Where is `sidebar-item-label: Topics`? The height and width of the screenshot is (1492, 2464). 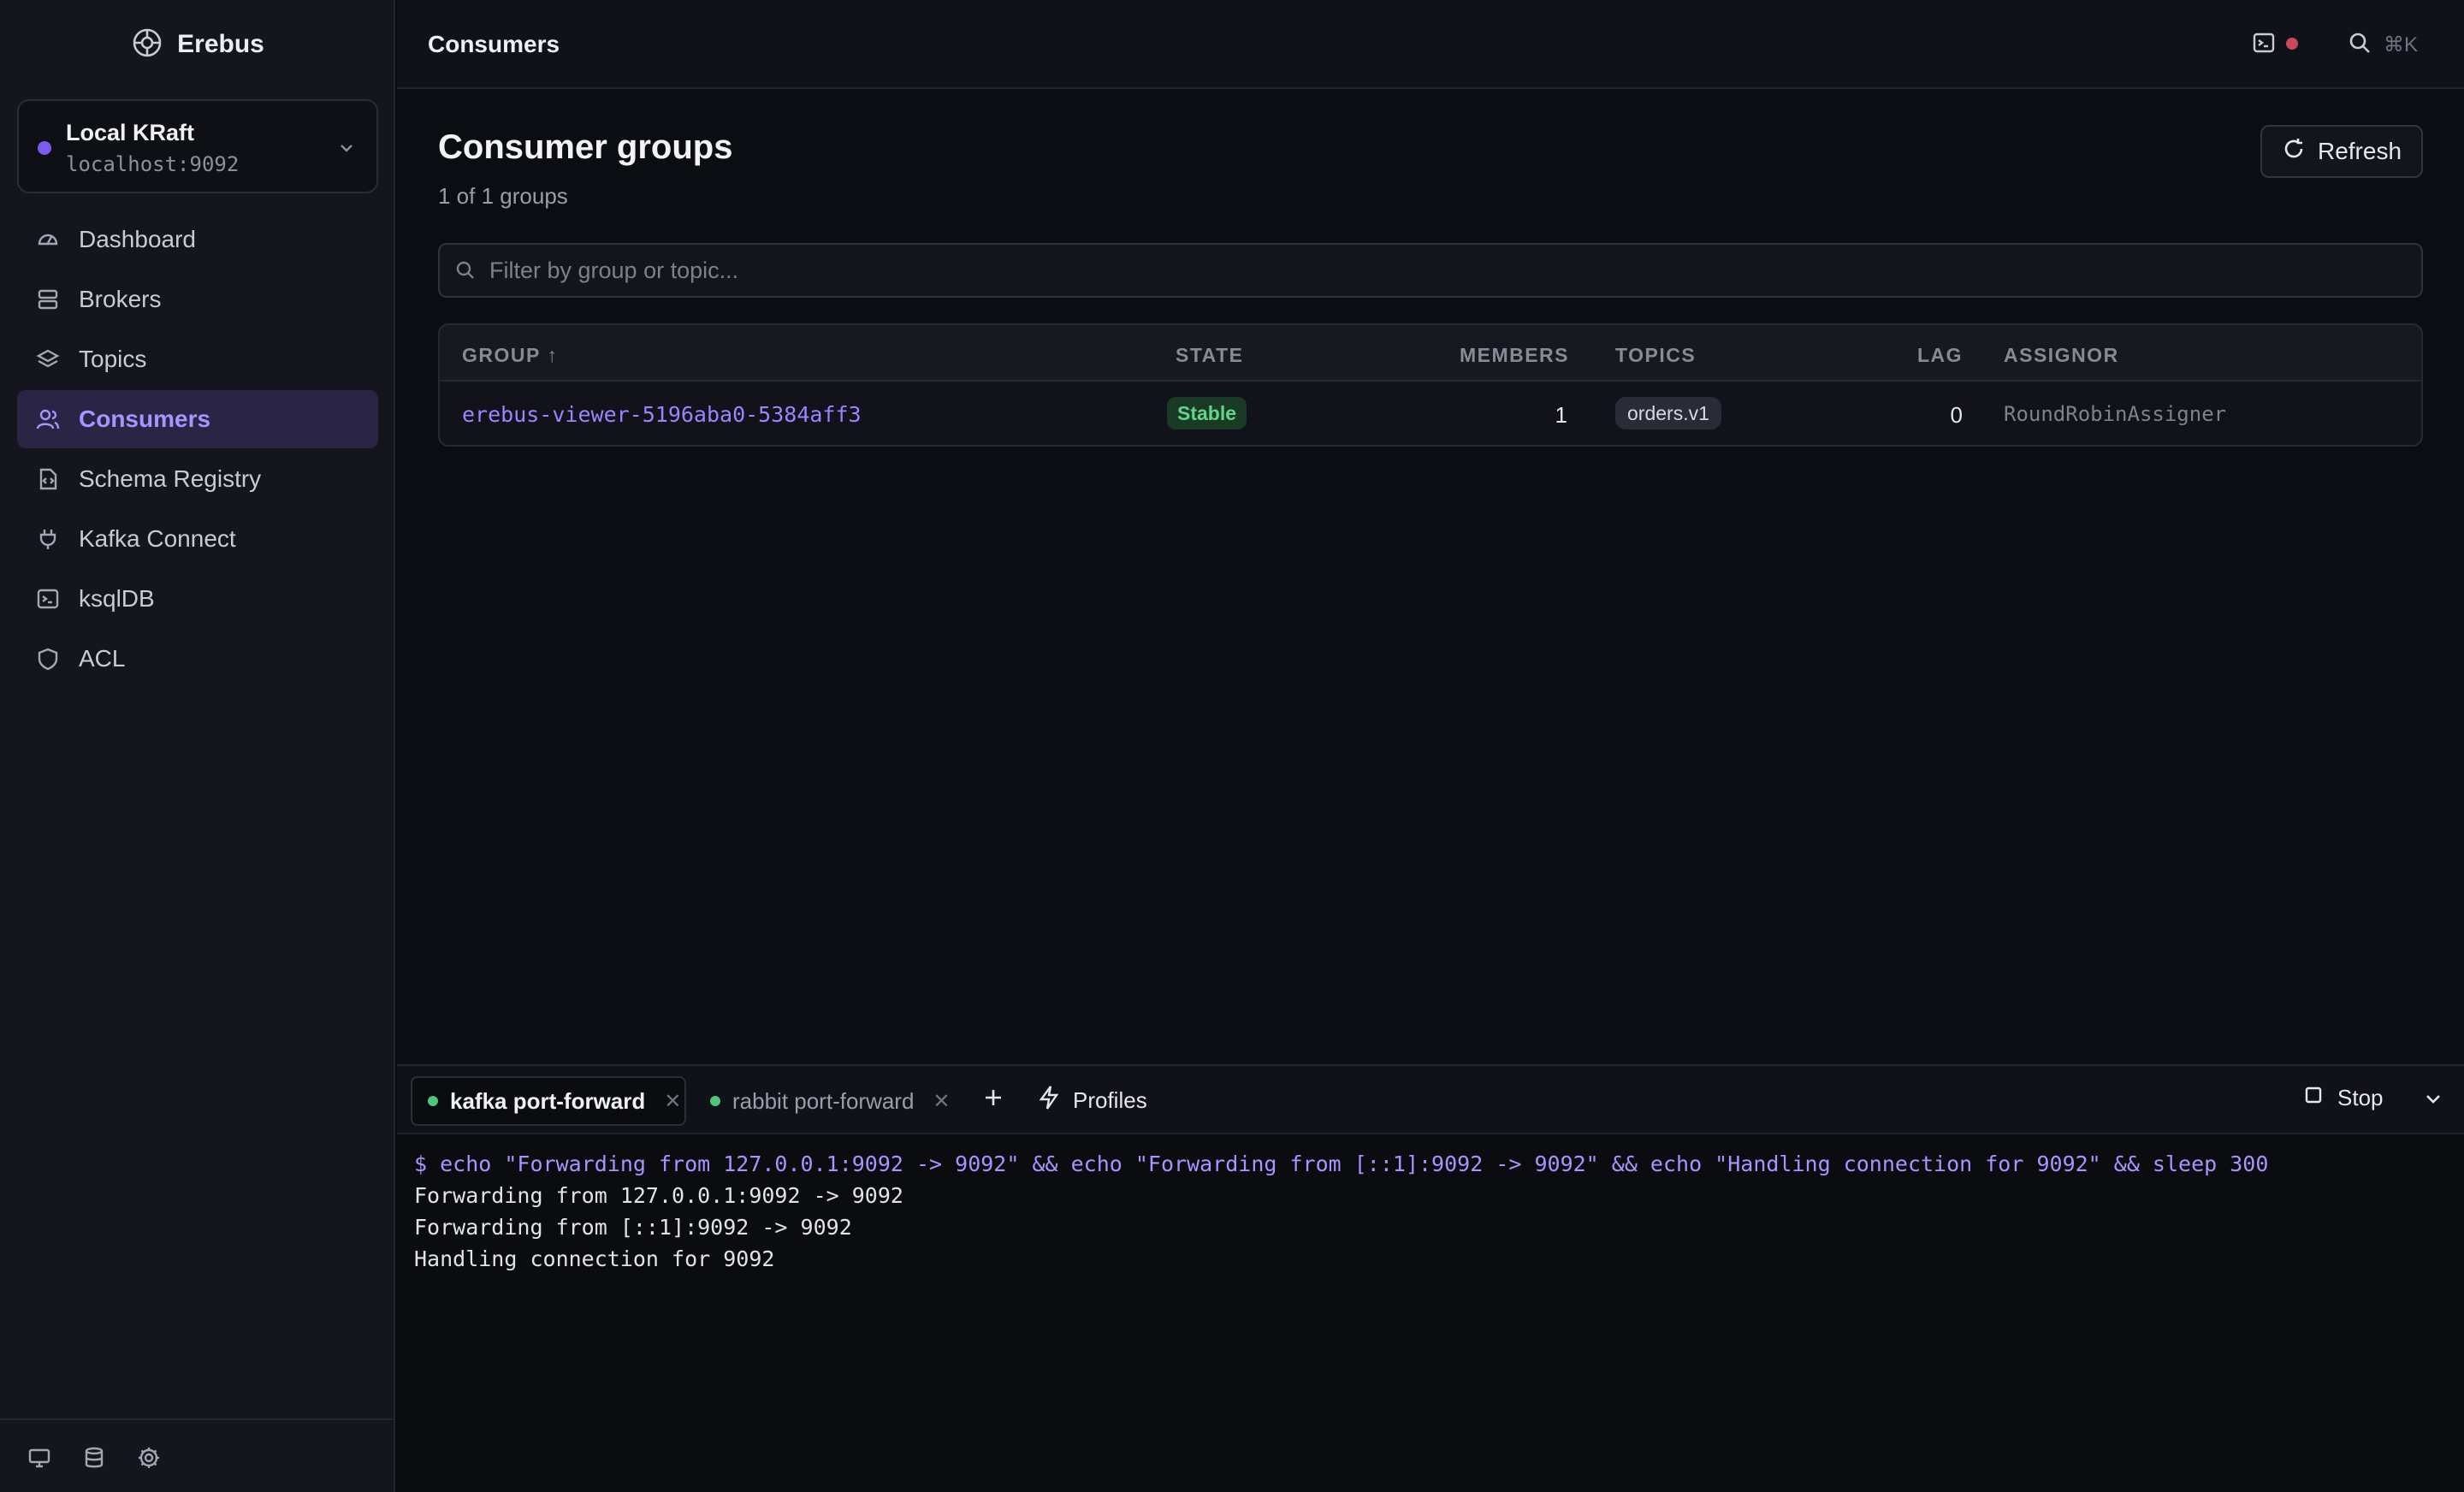
sidebar-item-label: Topics is located at coordinates (113, 359).